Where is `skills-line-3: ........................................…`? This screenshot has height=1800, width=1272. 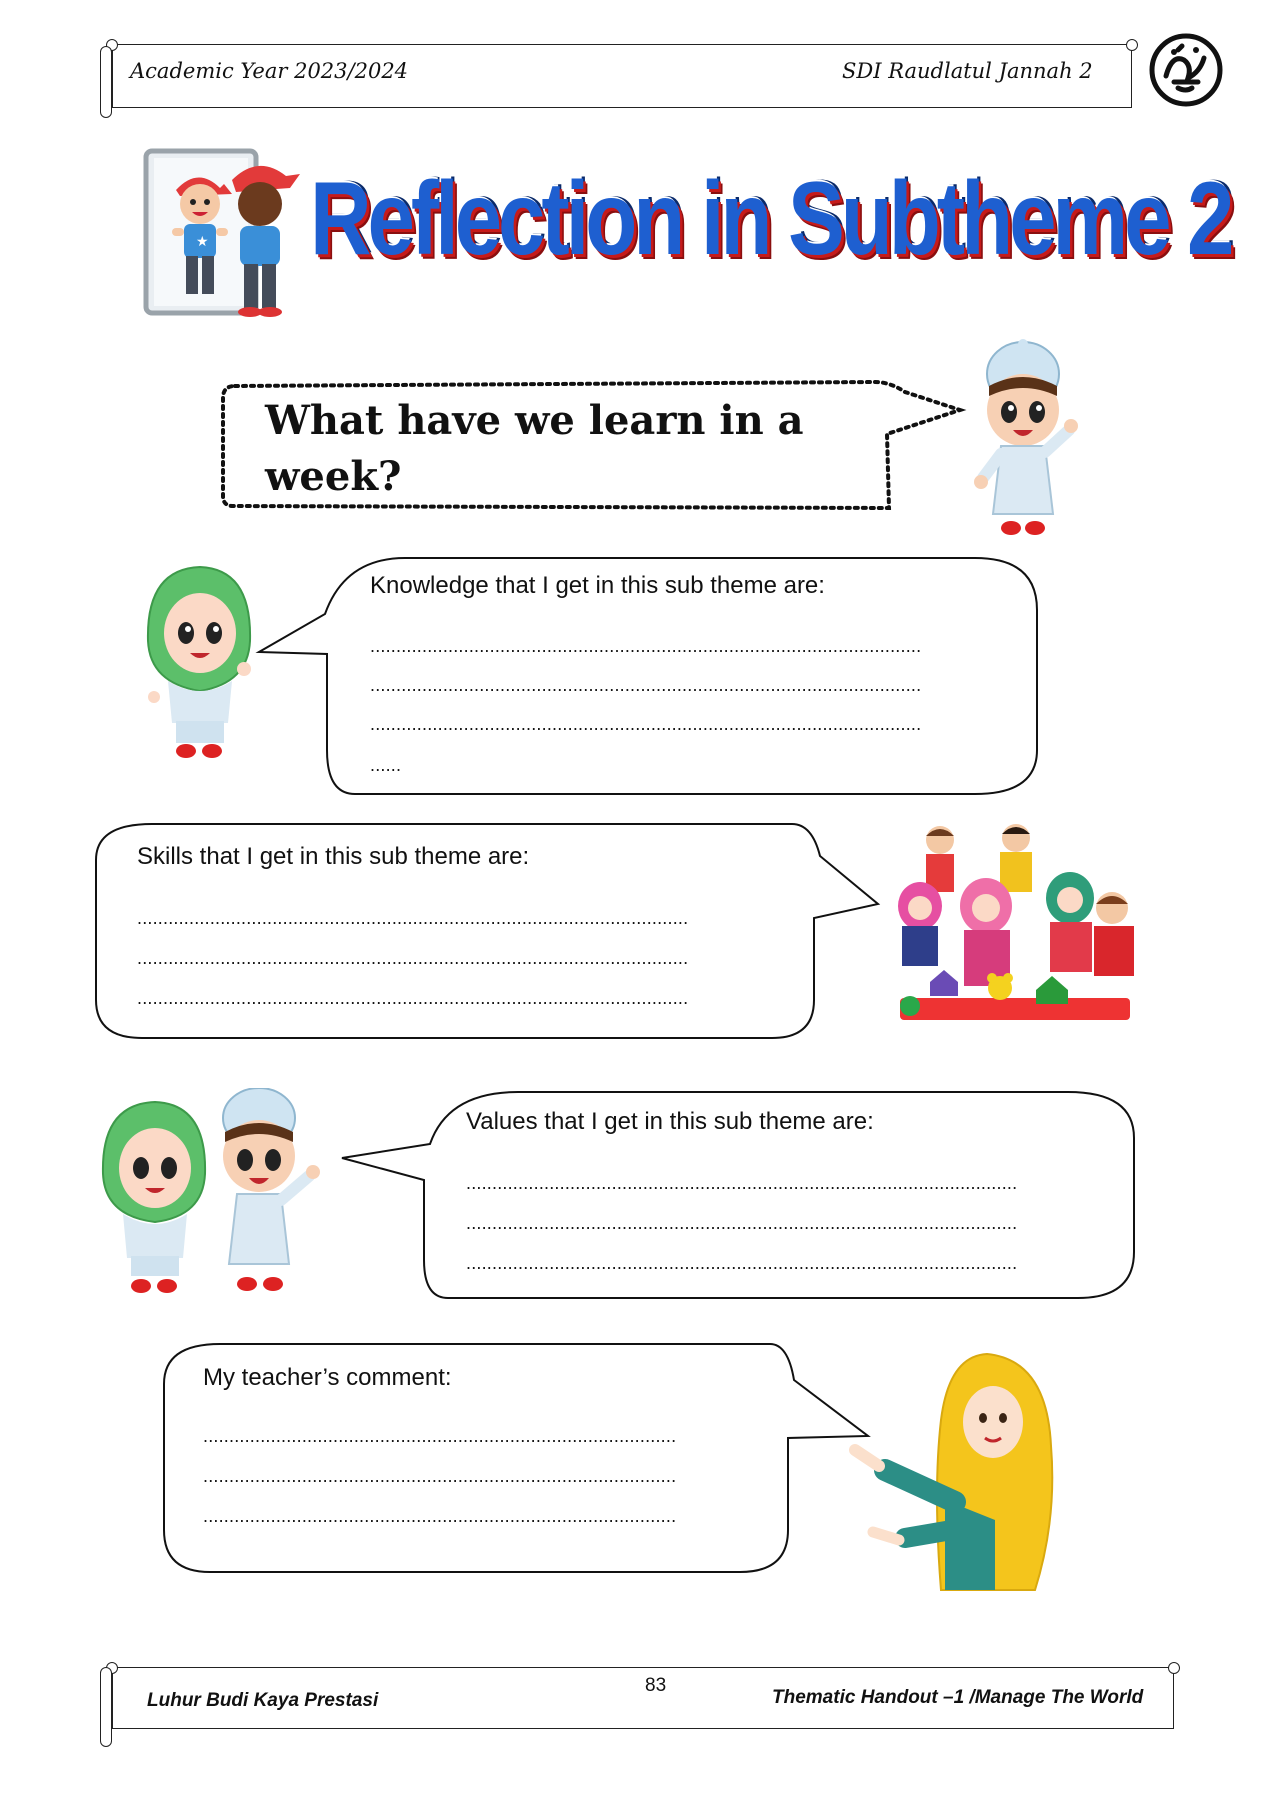 skills-line-3: ........................................… is located at coordinates (452, 998).